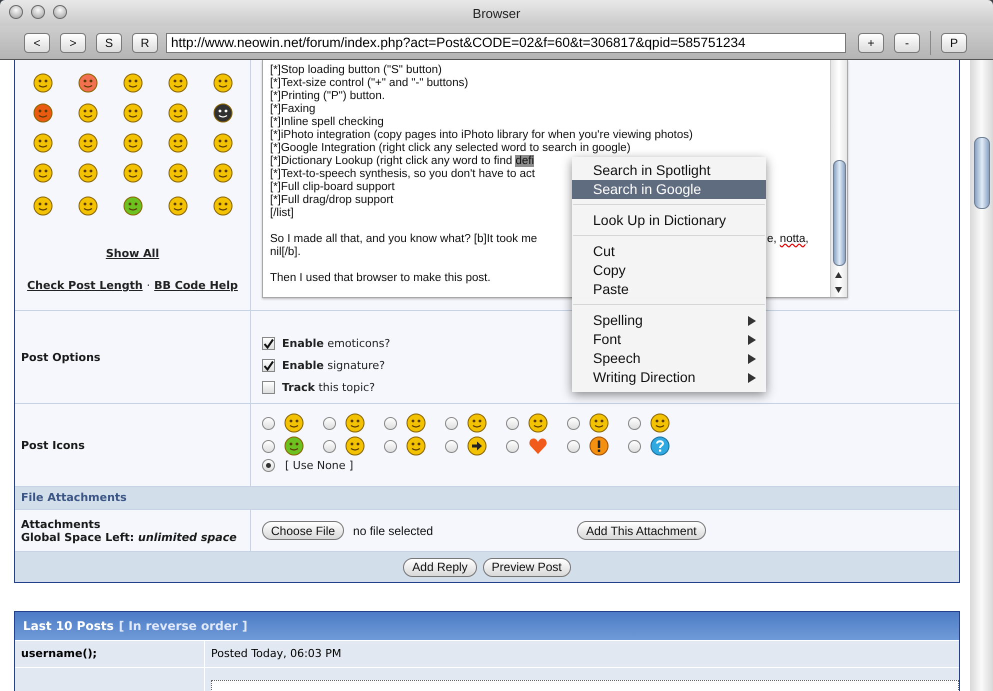  What do you see at coordinates (496, 13) in the screenshot?
I see `window-title: Browser` at bounding box center [496, 13].